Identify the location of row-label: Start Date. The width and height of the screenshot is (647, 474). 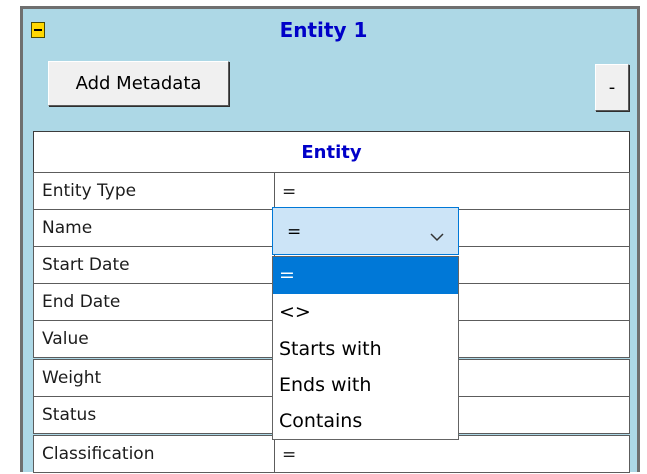
(154, 265).